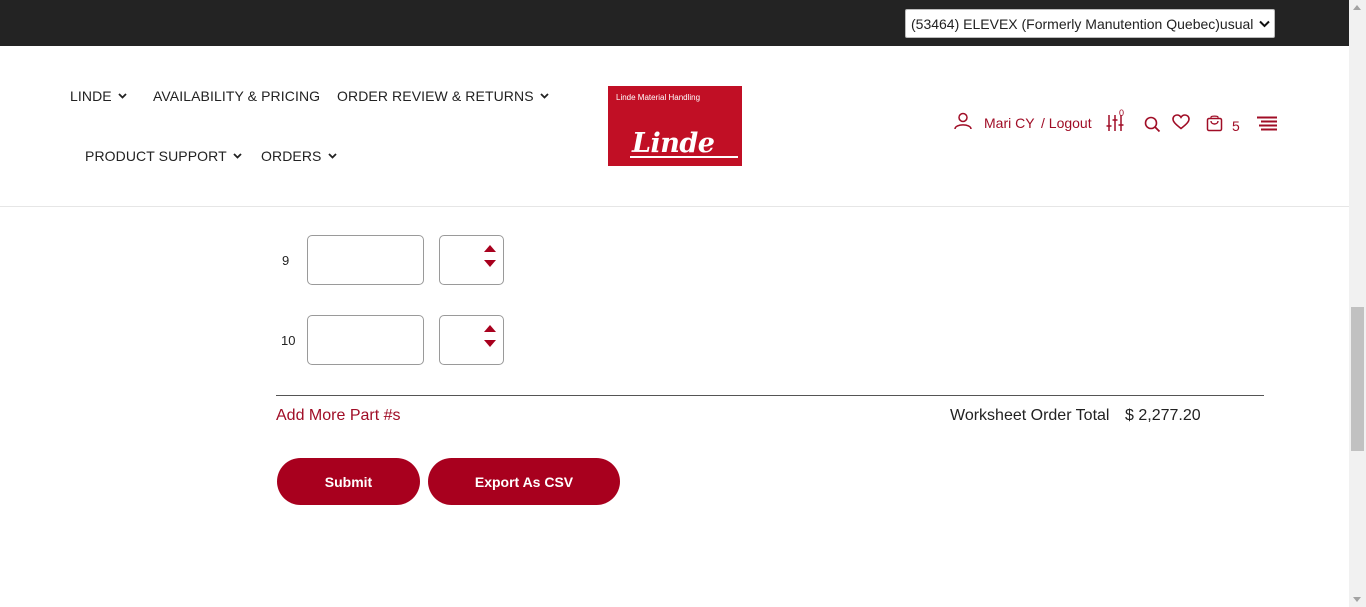 This screenshot has width=1366, height=607. I want to click on scroll-up-icon, so click(1357, 7).